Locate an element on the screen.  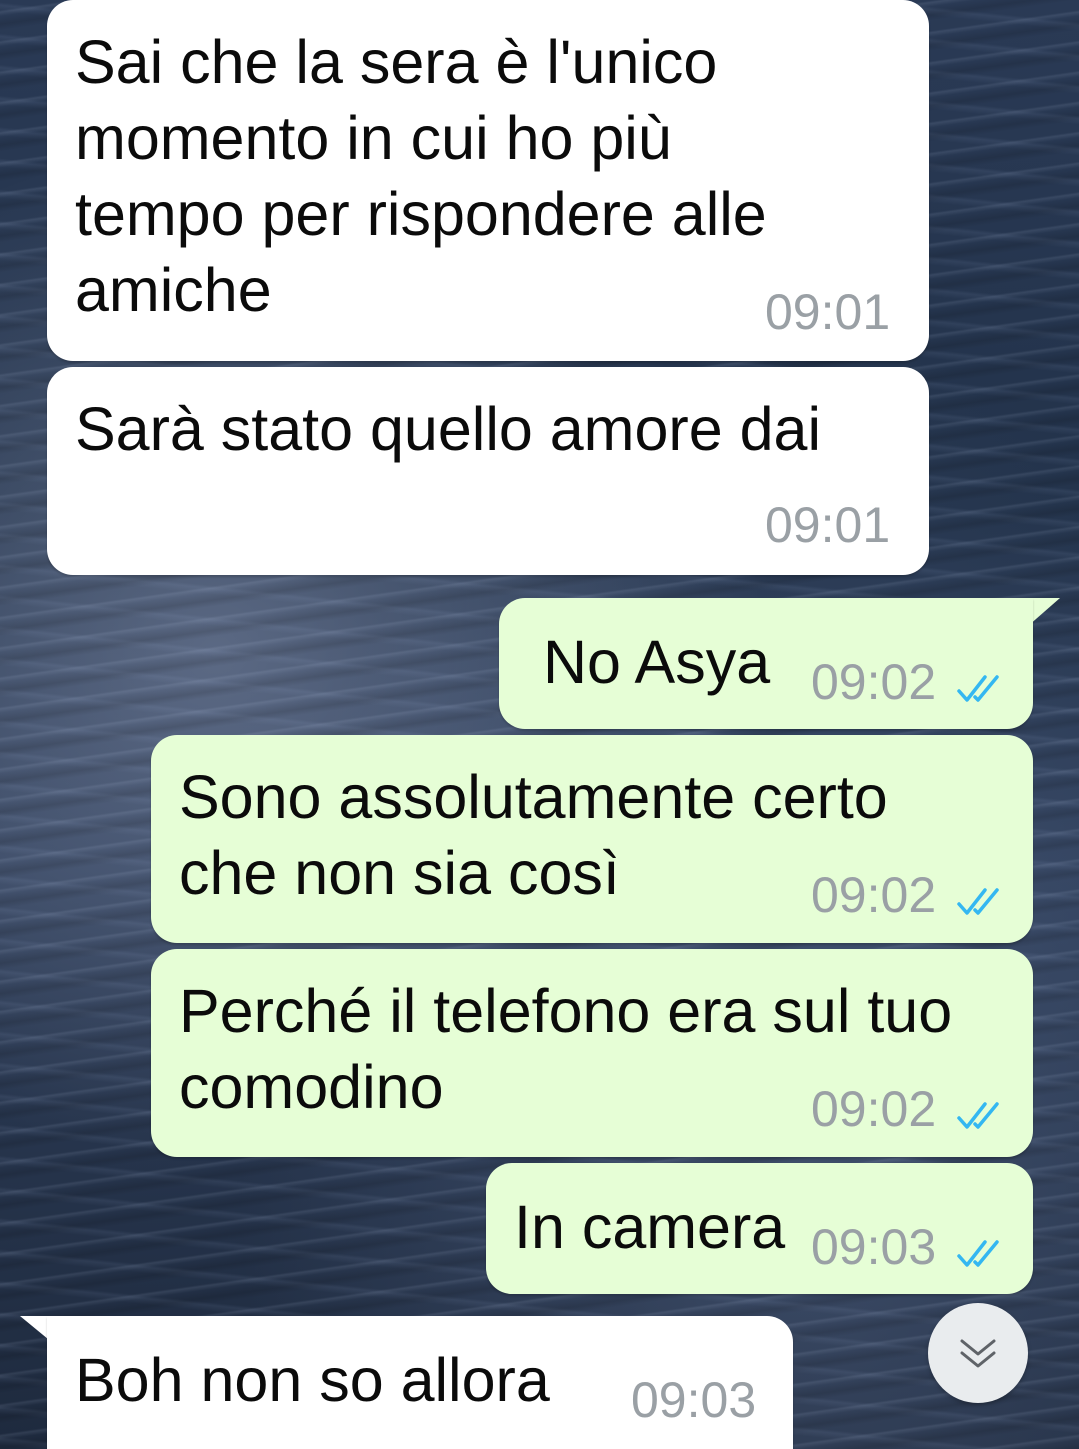
message-outgoing: In camera 09:03 is located at coordinates (759, 1228).